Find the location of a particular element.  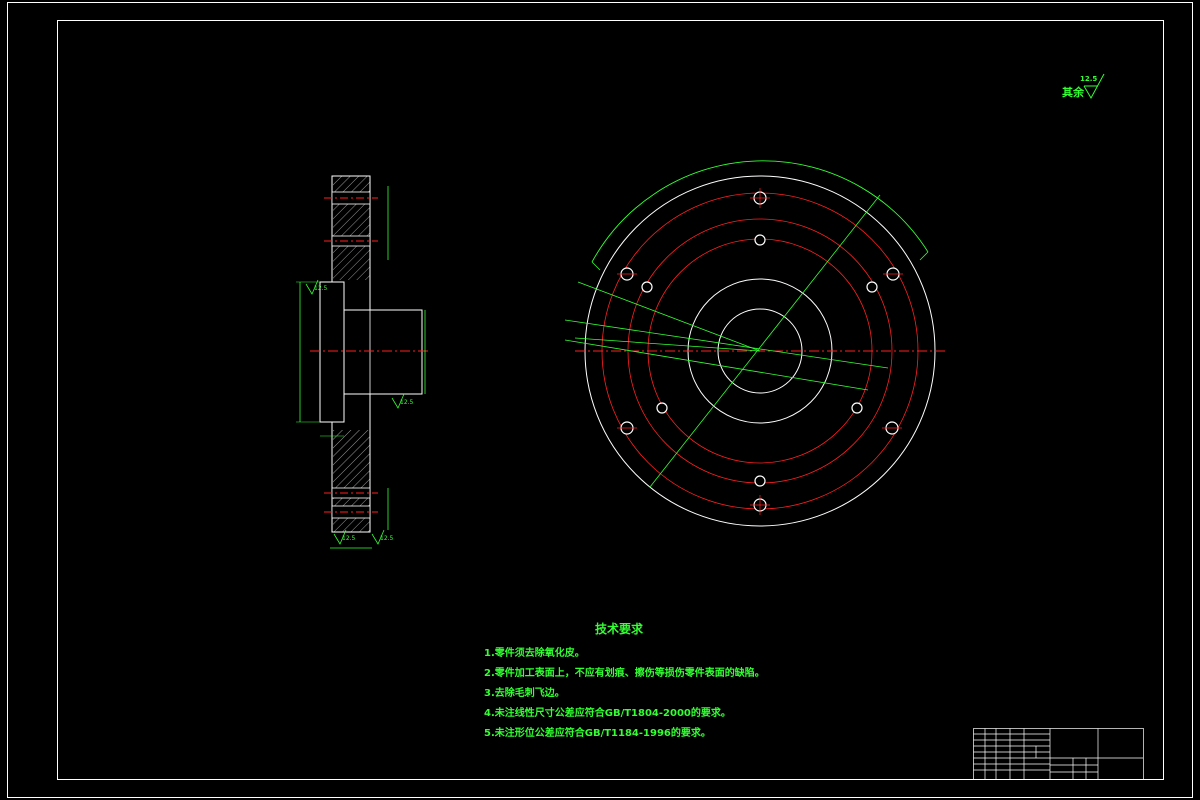

general-roughness-label: 其余 is located at coordinates (1073, 92).